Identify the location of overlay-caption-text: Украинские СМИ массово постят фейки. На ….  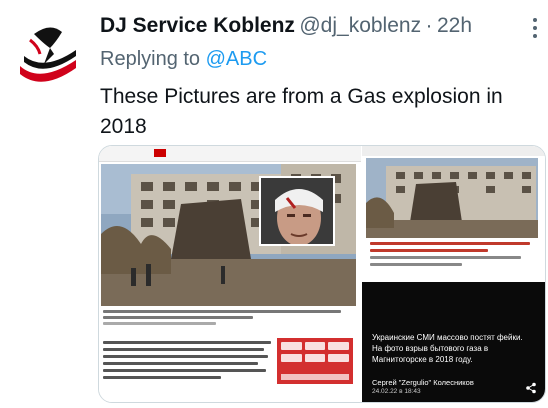
(447, 348).